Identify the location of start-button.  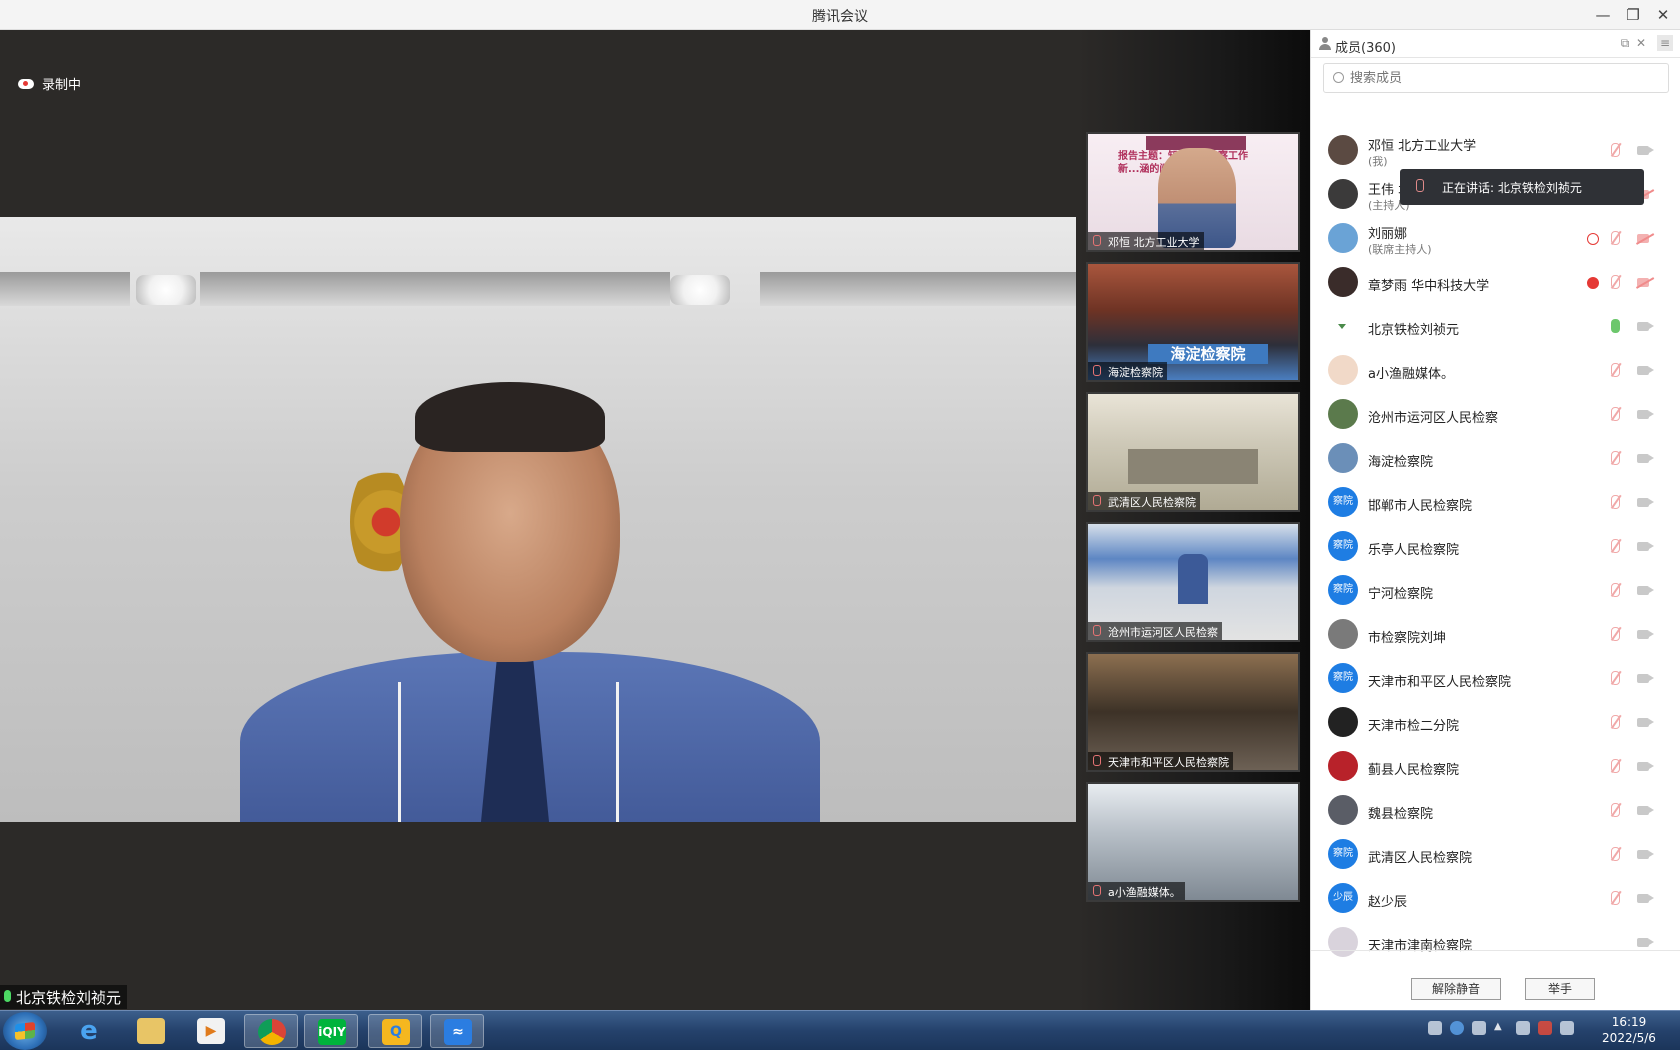
(25, 1031).